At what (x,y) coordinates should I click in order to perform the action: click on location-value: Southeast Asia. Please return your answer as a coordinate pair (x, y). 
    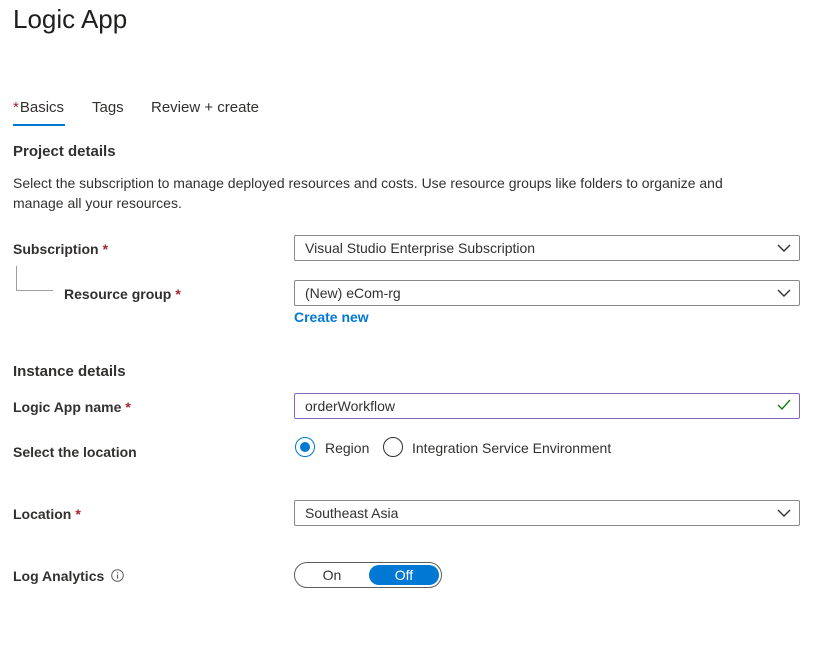
    Looking at the image, I should click on (352, 513).